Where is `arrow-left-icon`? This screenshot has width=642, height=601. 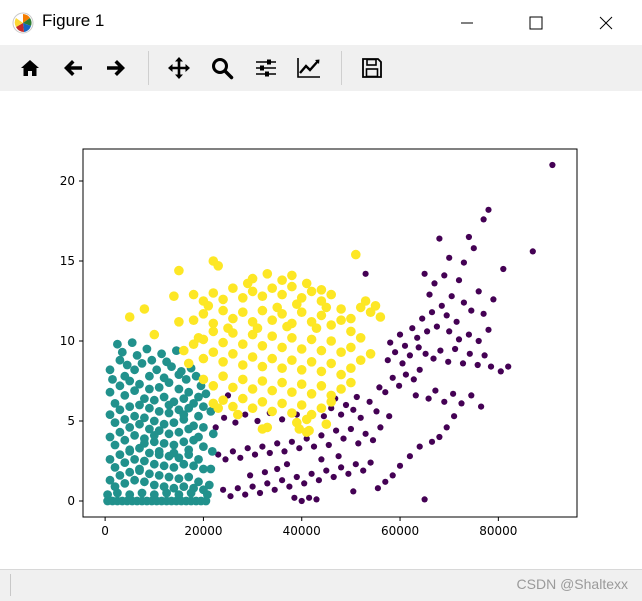
arrow-left-icon is located at coordinates (73, 68).